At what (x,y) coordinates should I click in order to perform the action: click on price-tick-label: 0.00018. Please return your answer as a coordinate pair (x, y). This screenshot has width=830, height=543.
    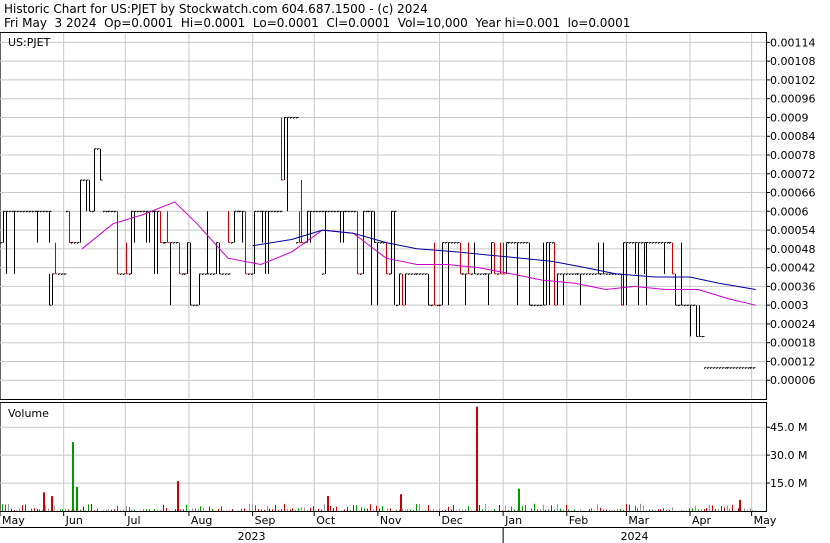
    Looking at the image, I should click on (793, 343).